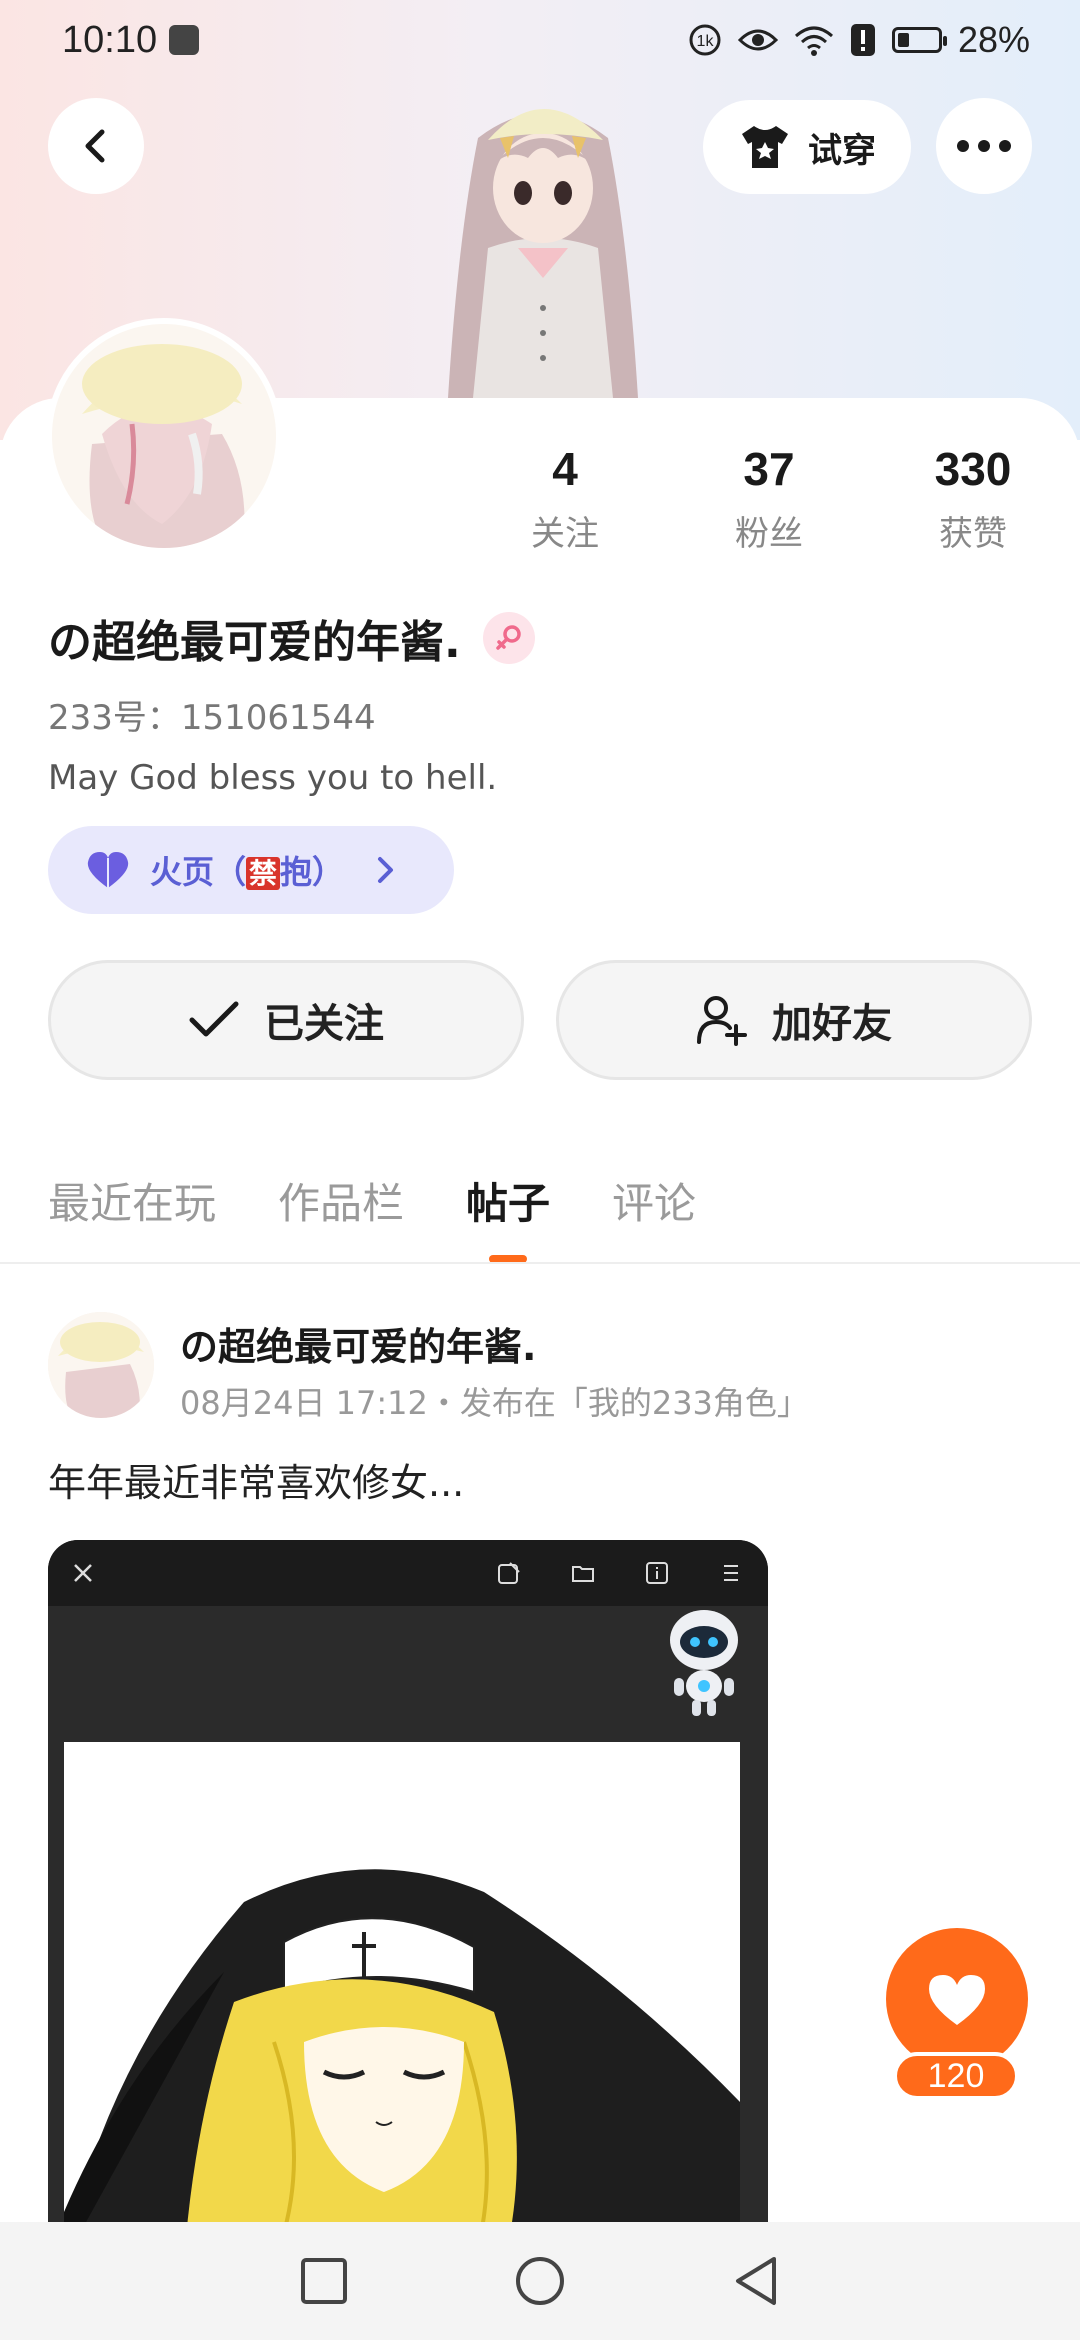 The height and width of the screenshot is (2340, 1080). Describe the element at coordinates (110, 39) in the screenshot. I see `status-time: 10:10` at that location.